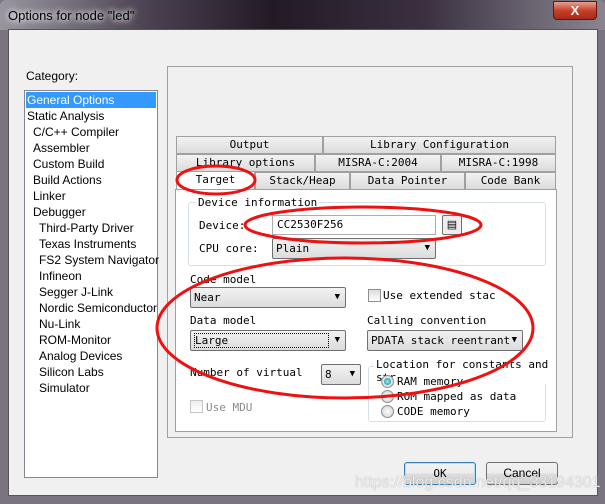  I want to click on category-item: Assembler, so click(61, 148).